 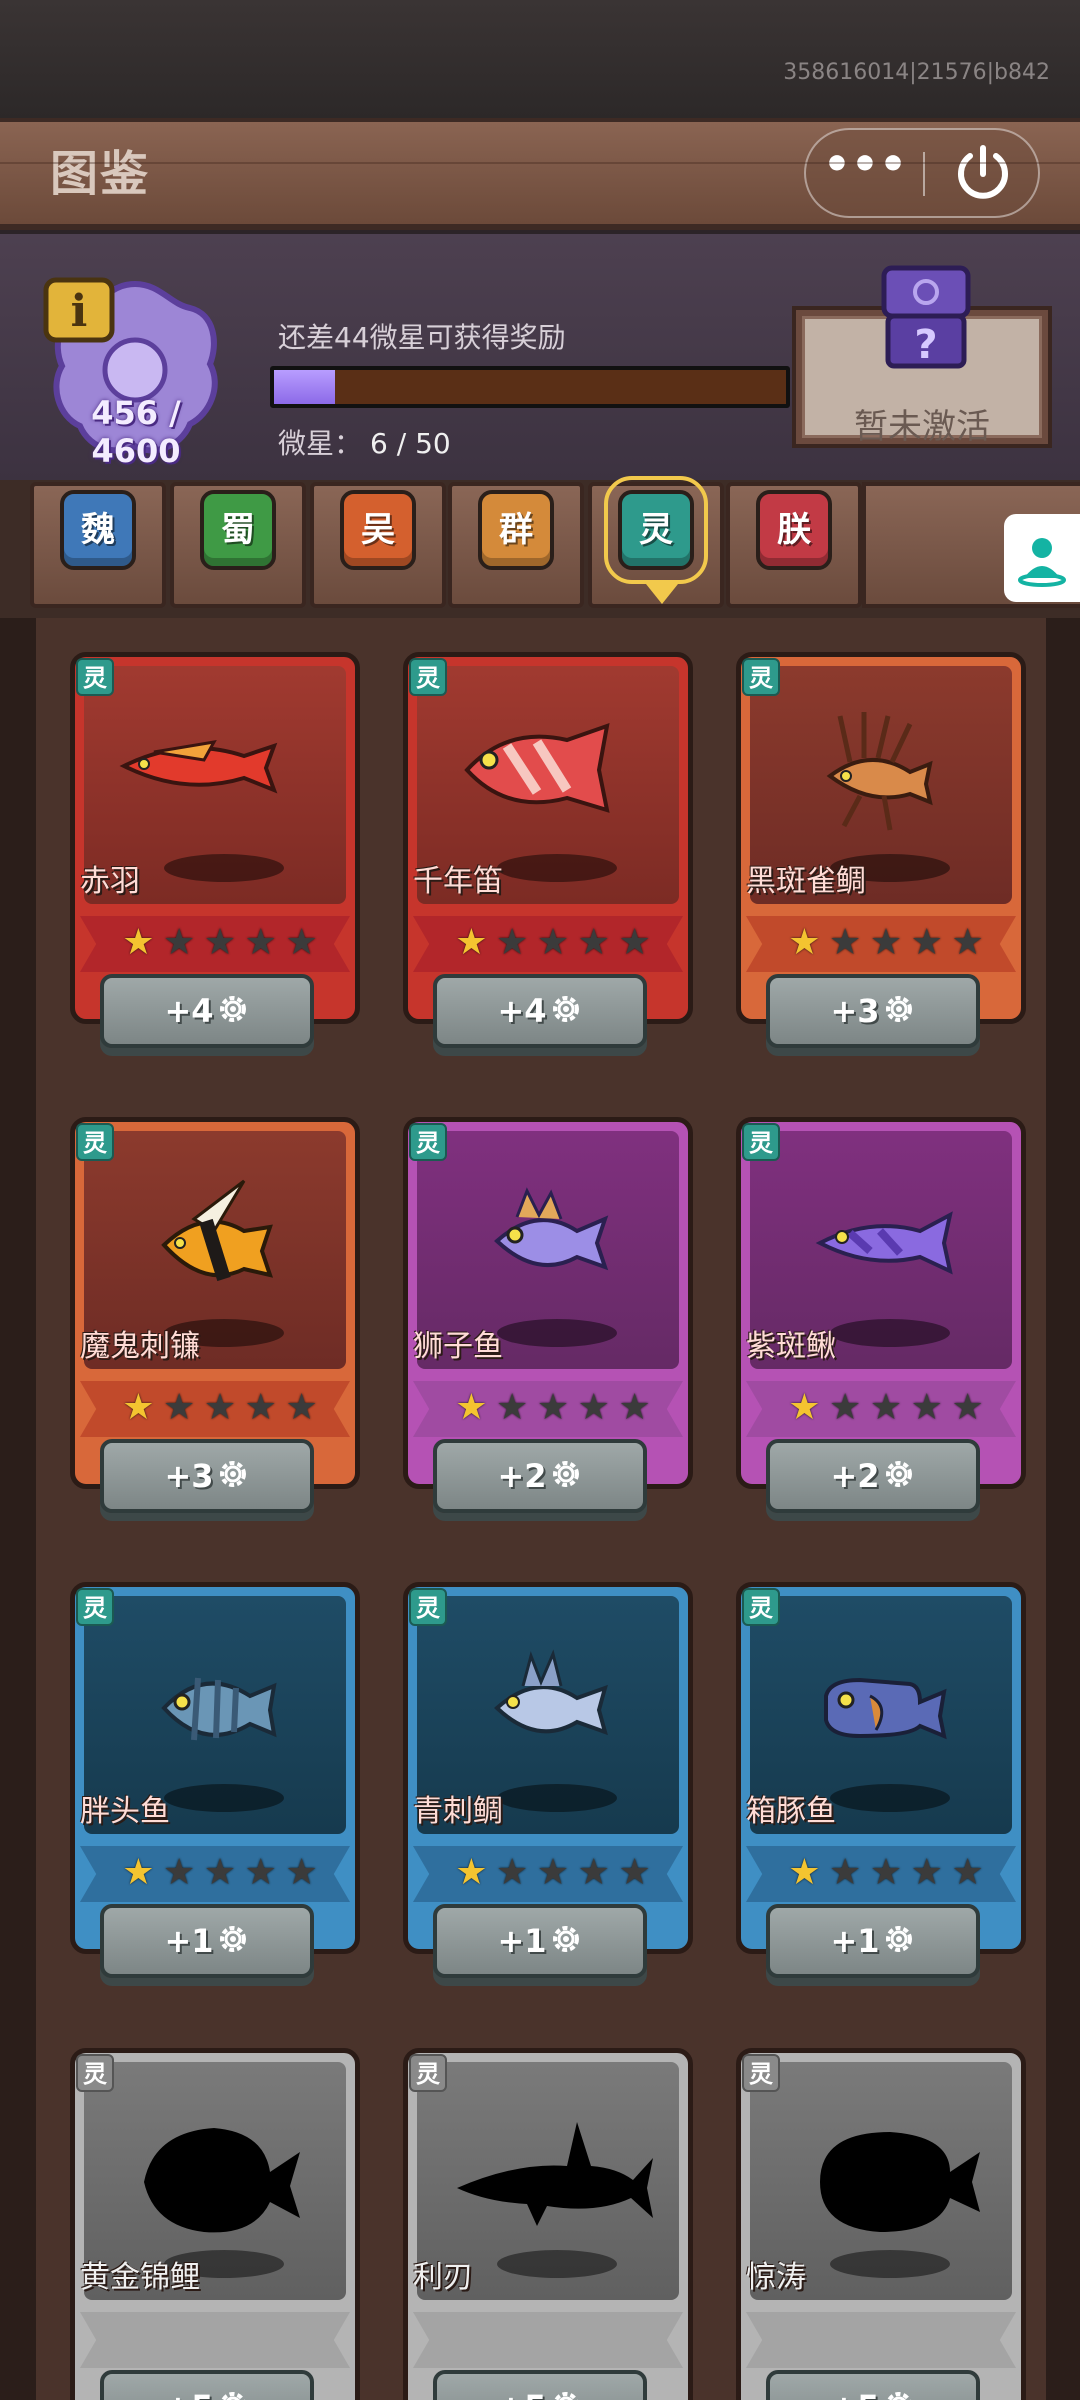 I want to click on mini-program-capsule: •••, so click(x=922, y=173).